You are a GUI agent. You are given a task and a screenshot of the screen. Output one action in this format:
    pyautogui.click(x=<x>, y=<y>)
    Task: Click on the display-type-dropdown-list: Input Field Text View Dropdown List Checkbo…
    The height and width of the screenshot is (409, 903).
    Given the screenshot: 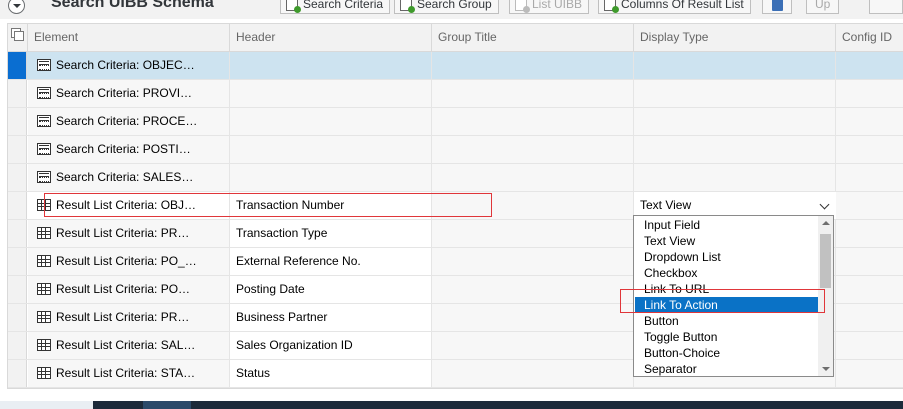 What is the action you would take?
    pyautogui.click(x=733, y=296)
    